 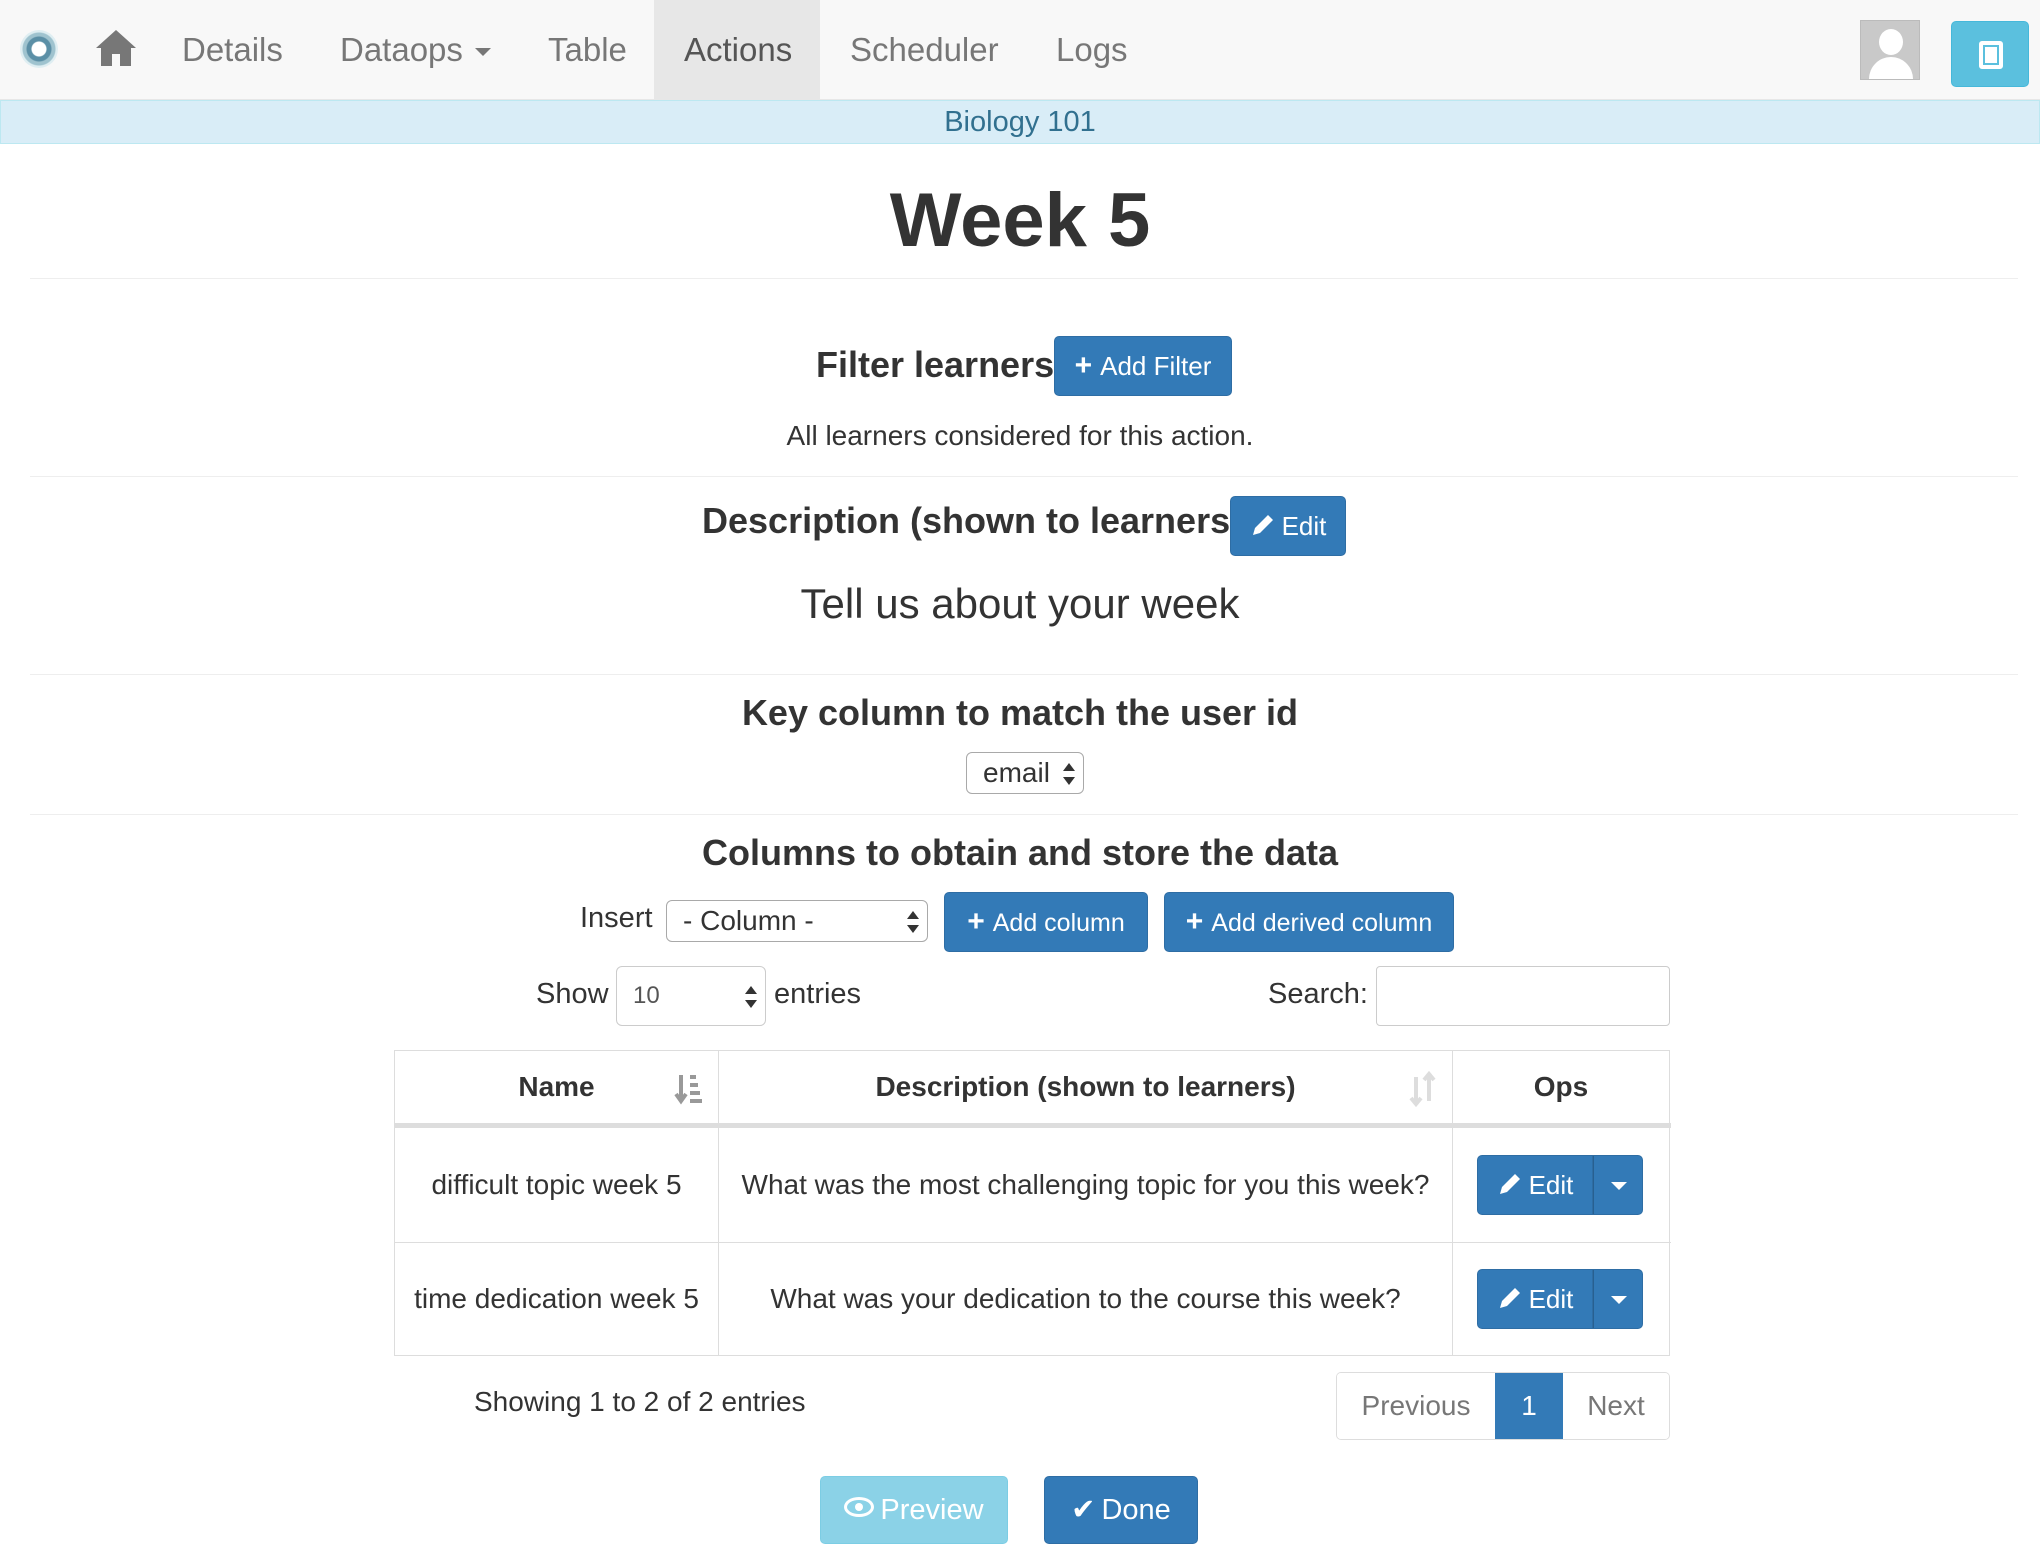 I want to click on edit-description-label: Edit, so click(x=1304, y=526).